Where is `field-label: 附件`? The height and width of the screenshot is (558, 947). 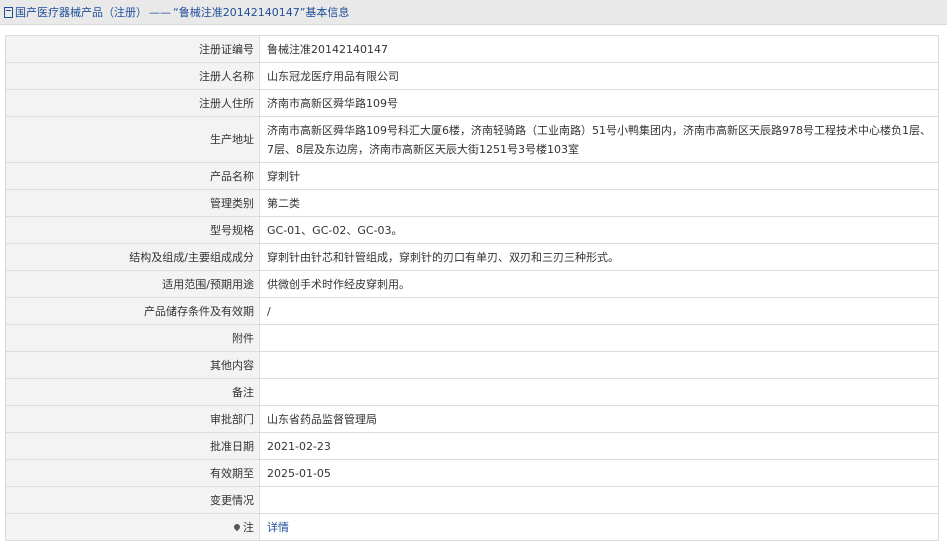 field-label: 附件 is located at coordinates (132, 338).